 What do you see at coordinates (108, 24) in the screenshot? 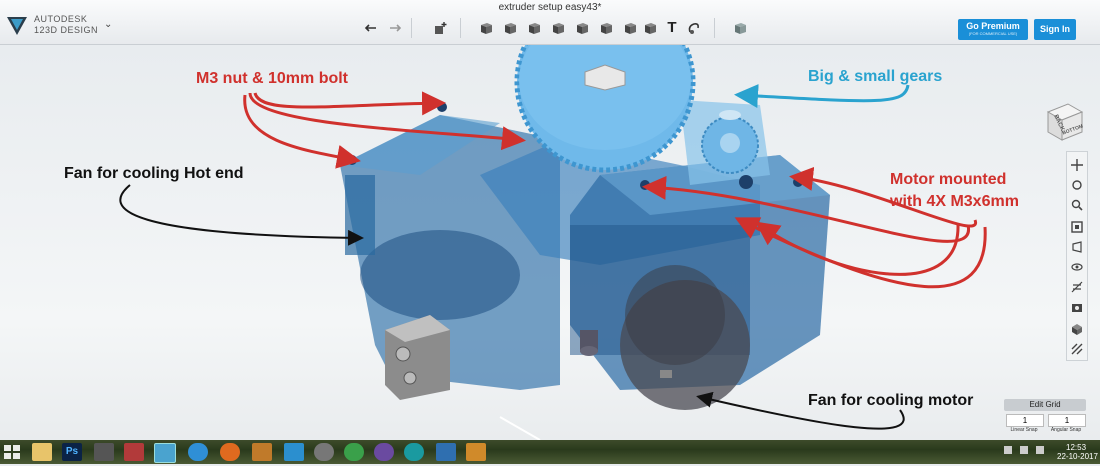
I see `app-menu-chevron-icon: ⌄` at bounding box center [108, 24].